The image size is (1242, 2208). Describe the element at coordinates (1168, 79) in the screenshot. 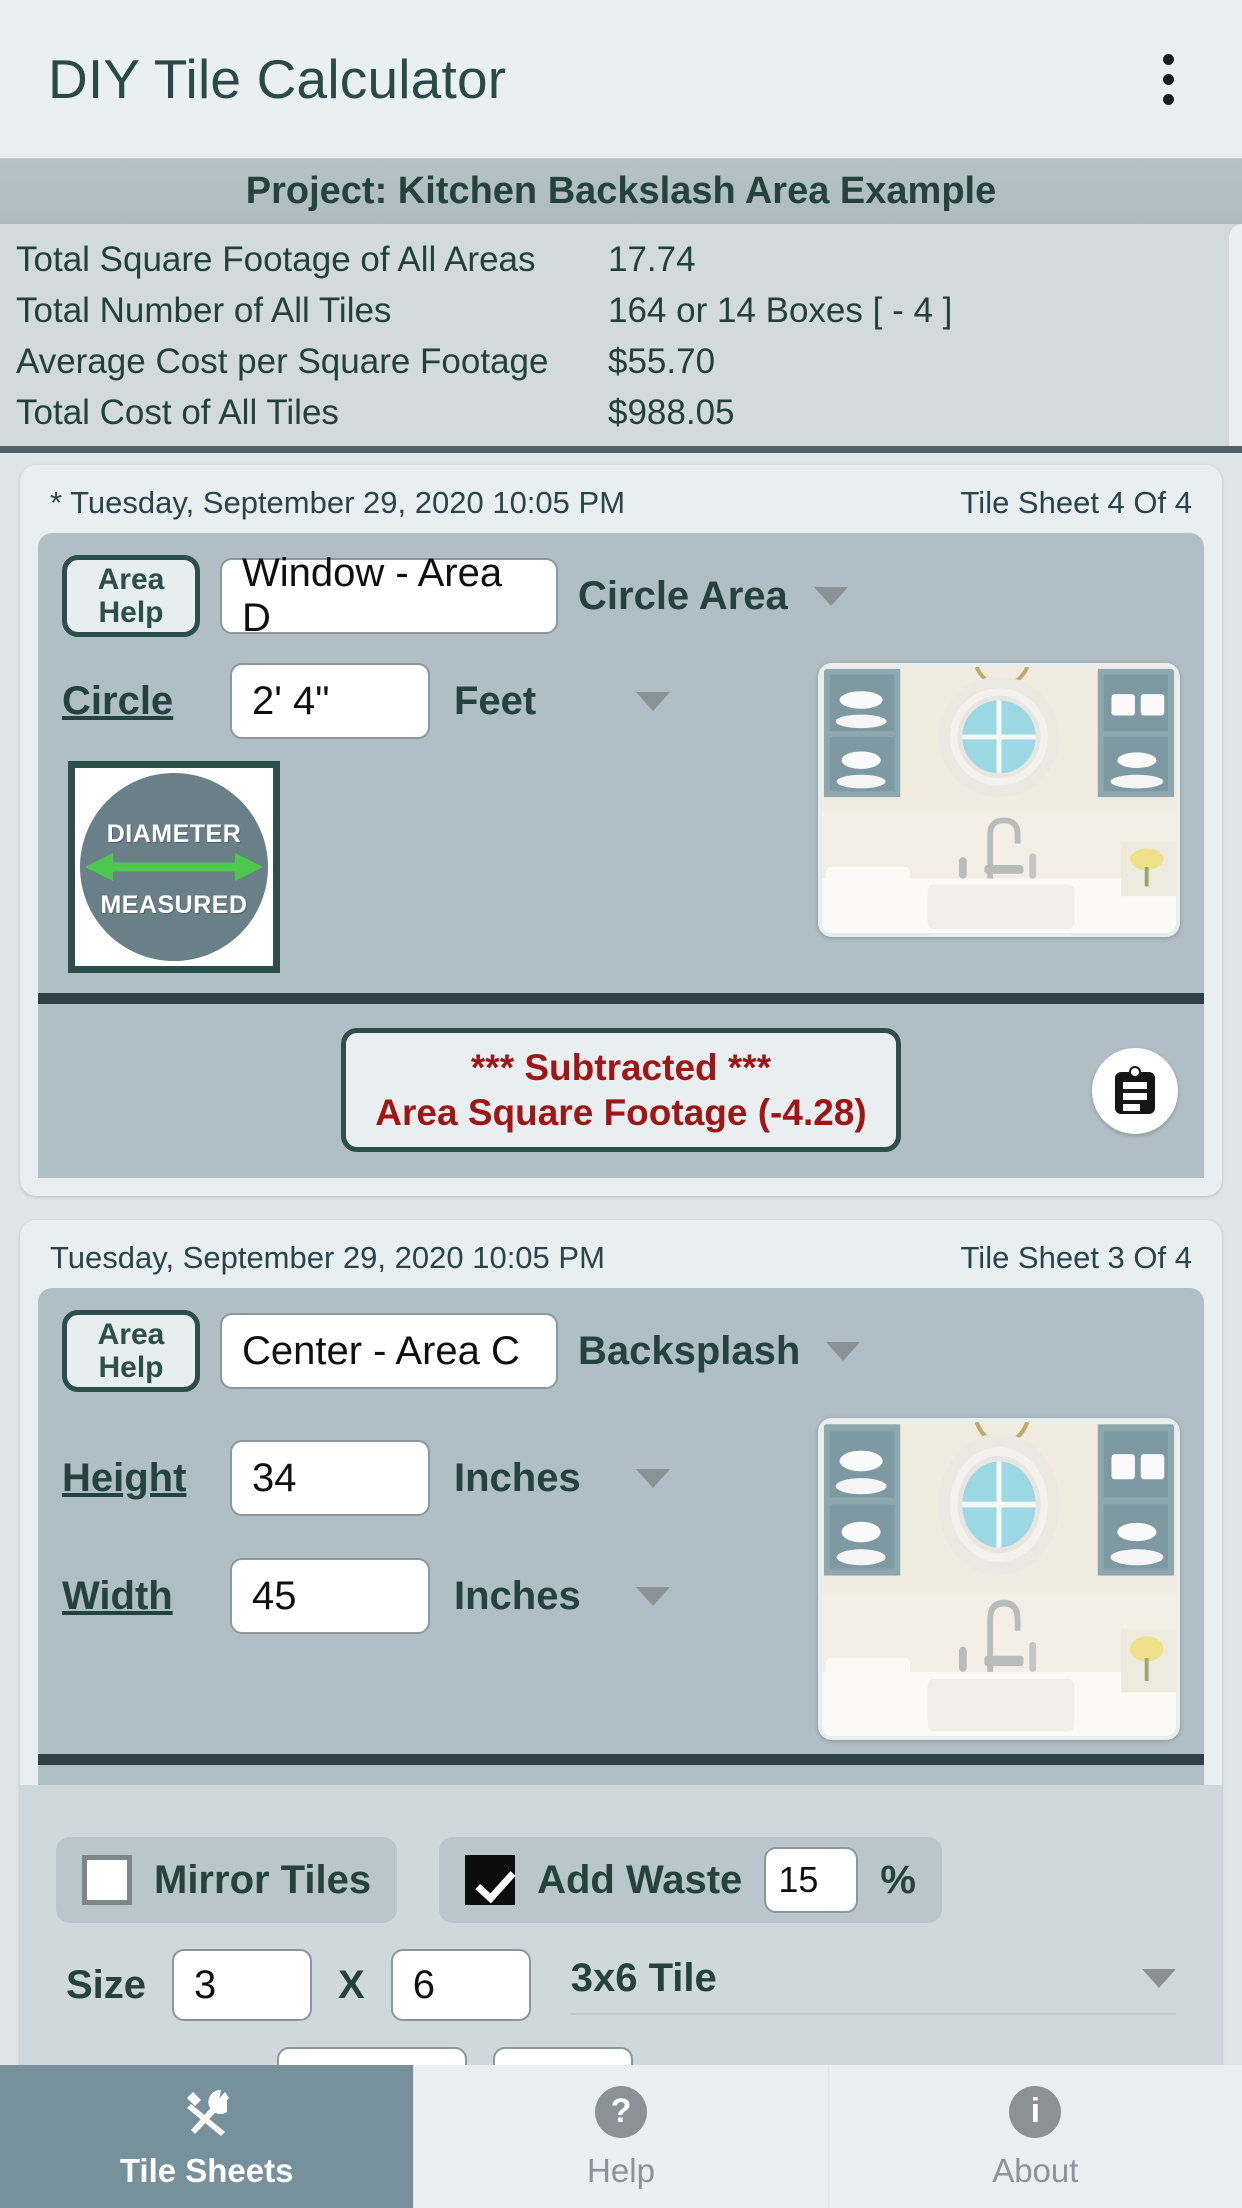

I see `kebab-menu-icon` at that location.